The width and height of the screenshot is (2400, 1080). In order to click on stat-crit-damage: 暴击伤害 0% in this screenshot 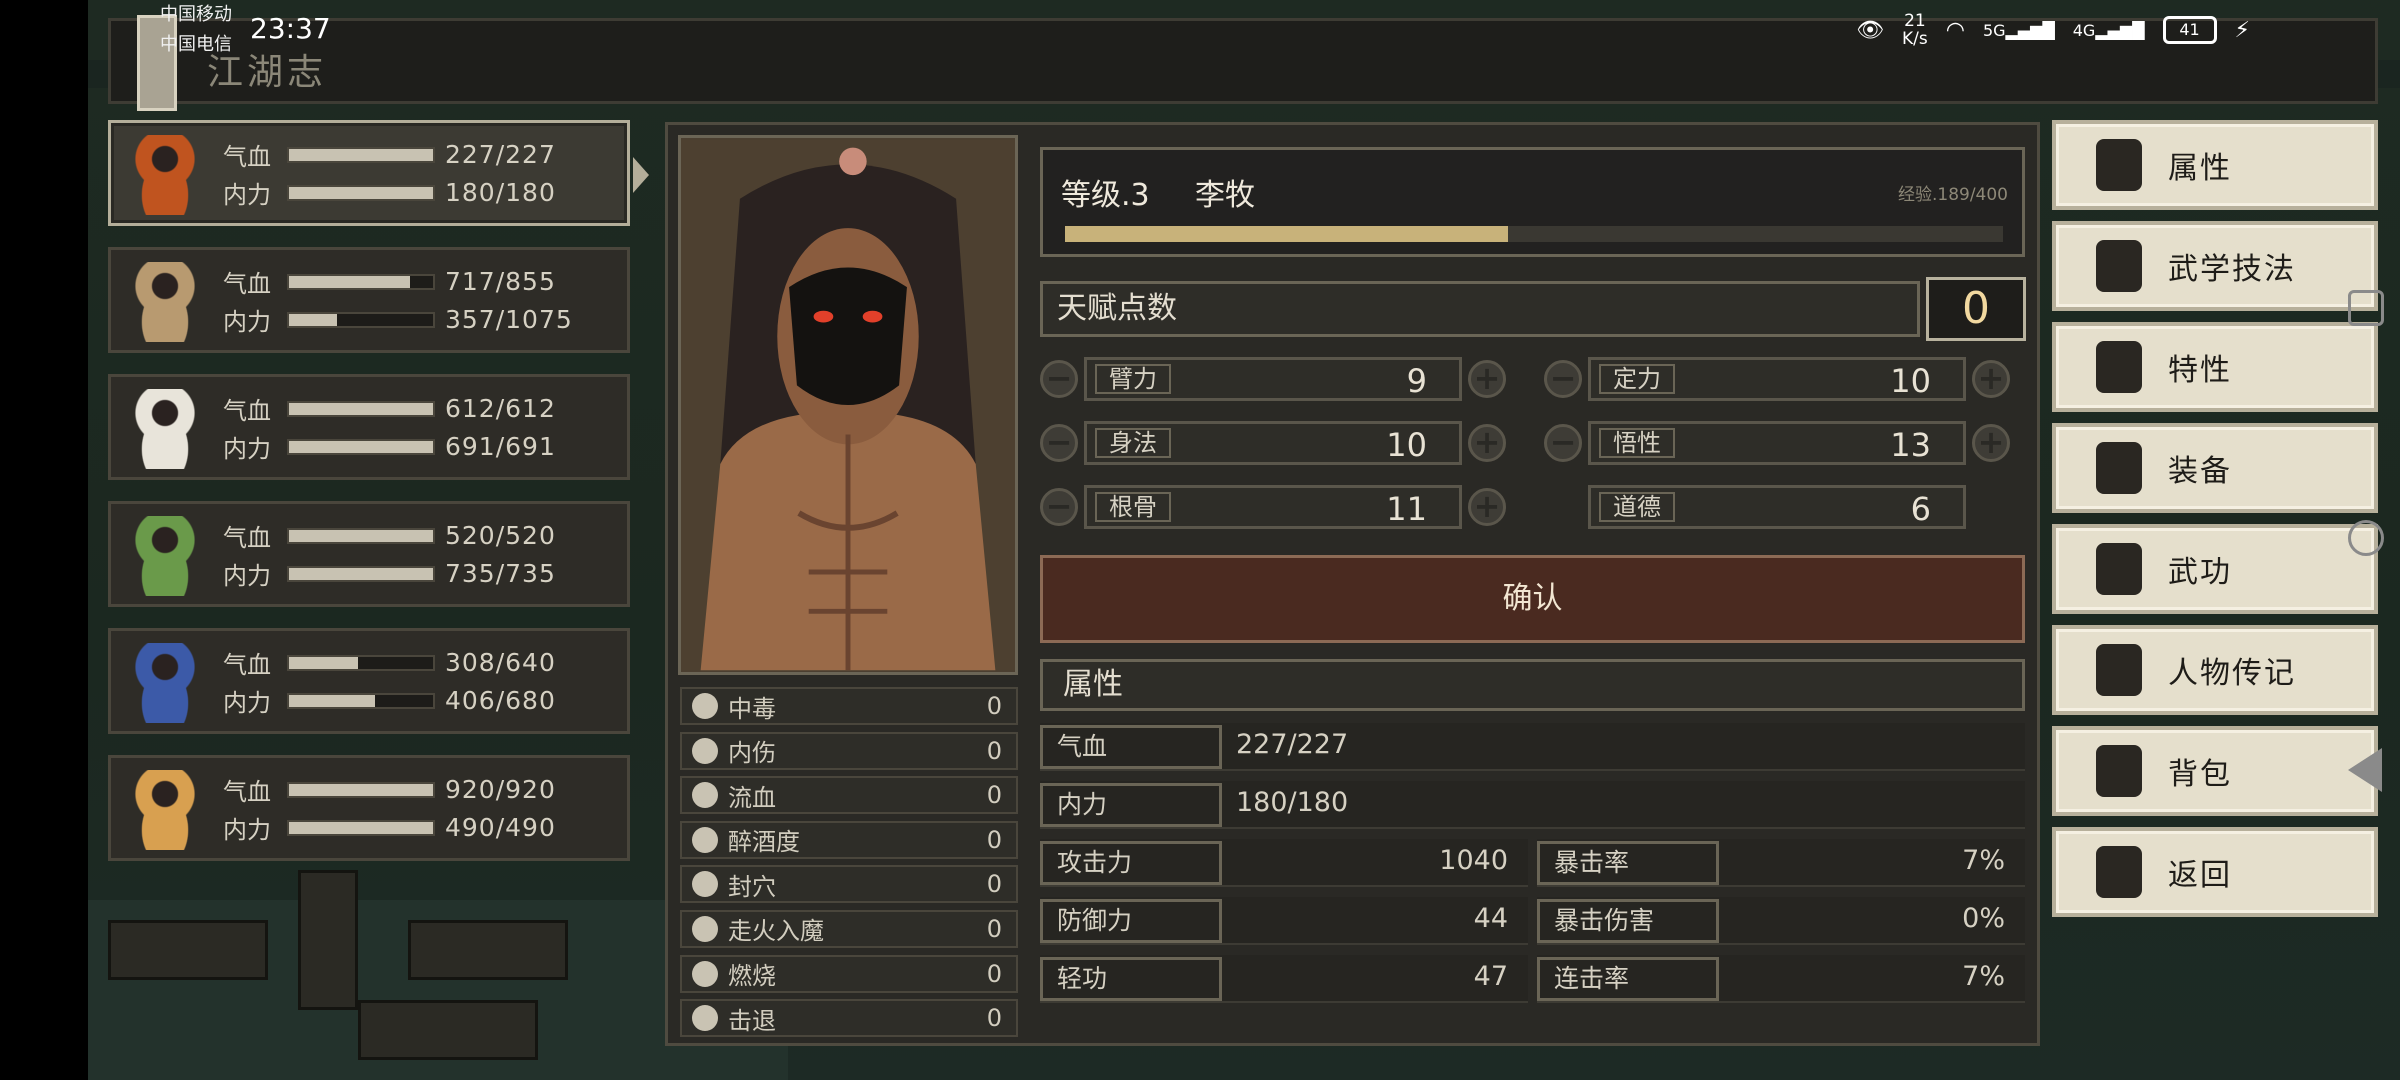, I will do `click(1781, 921)`.